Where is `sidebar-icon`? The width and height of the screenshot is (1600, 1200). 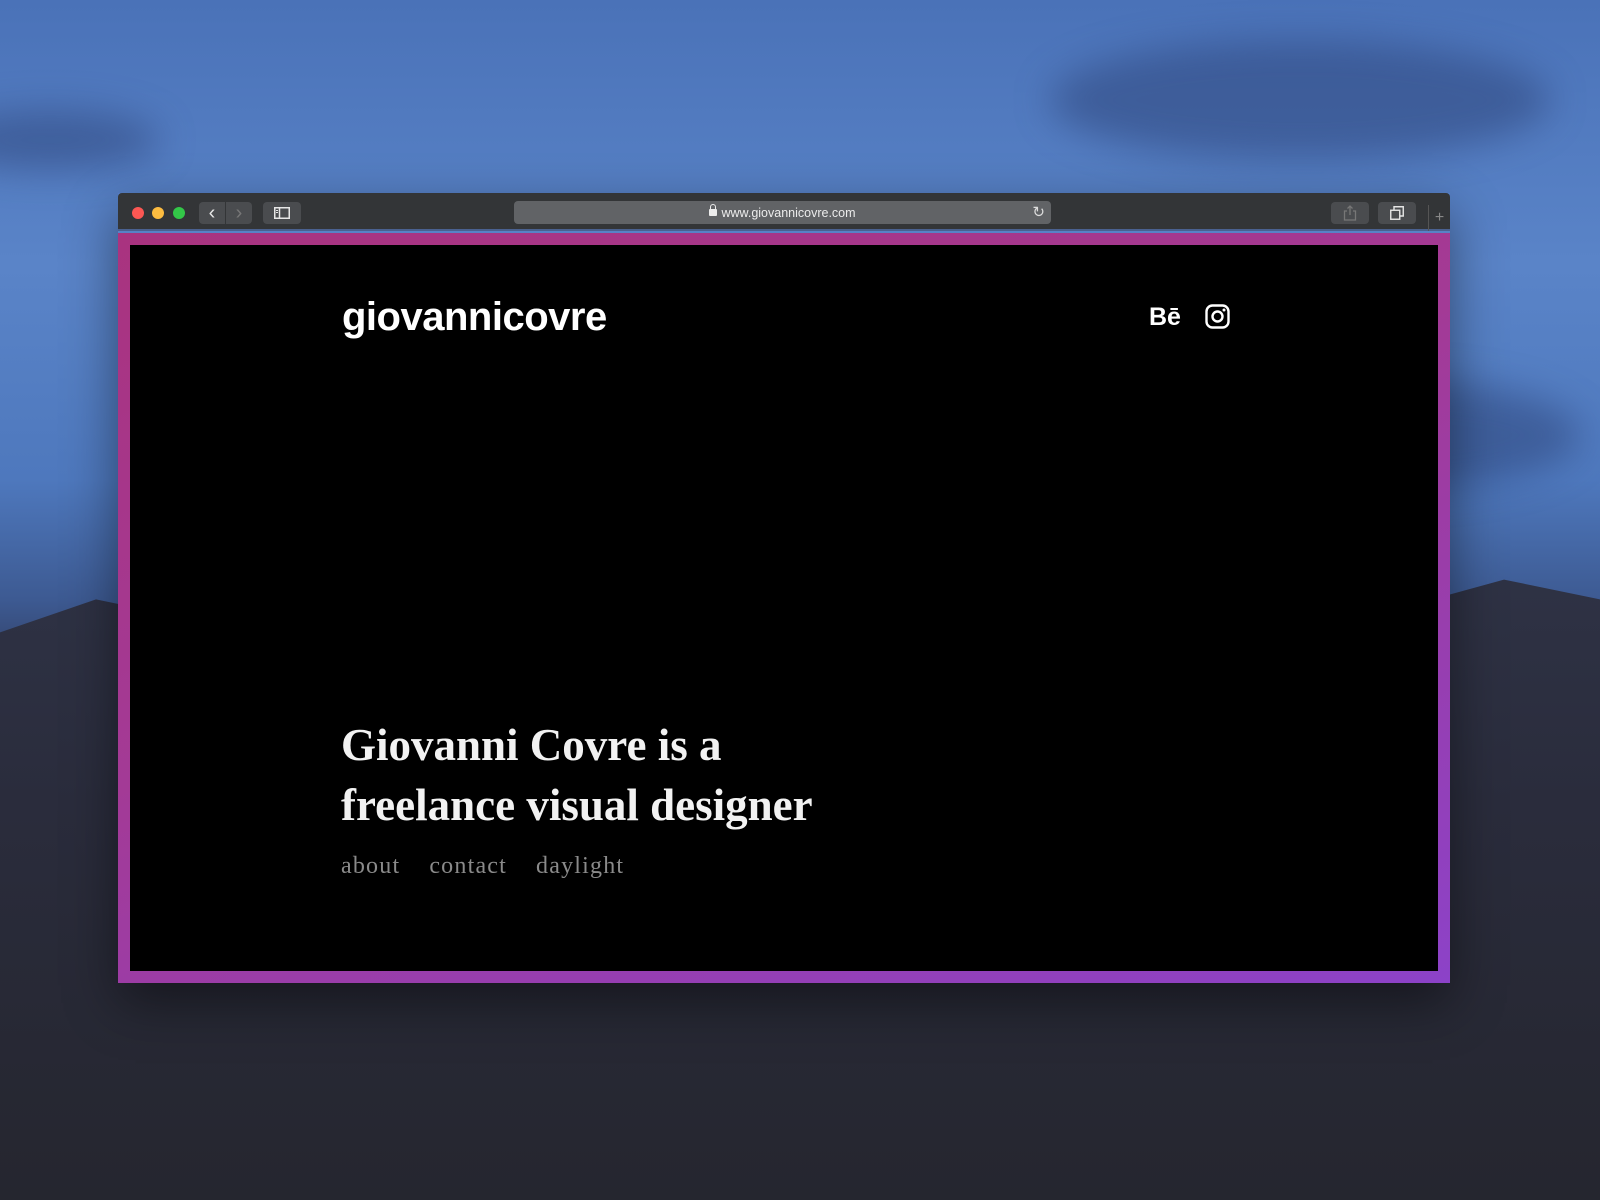 sidebar-icon is located at coordinates (282, 213).